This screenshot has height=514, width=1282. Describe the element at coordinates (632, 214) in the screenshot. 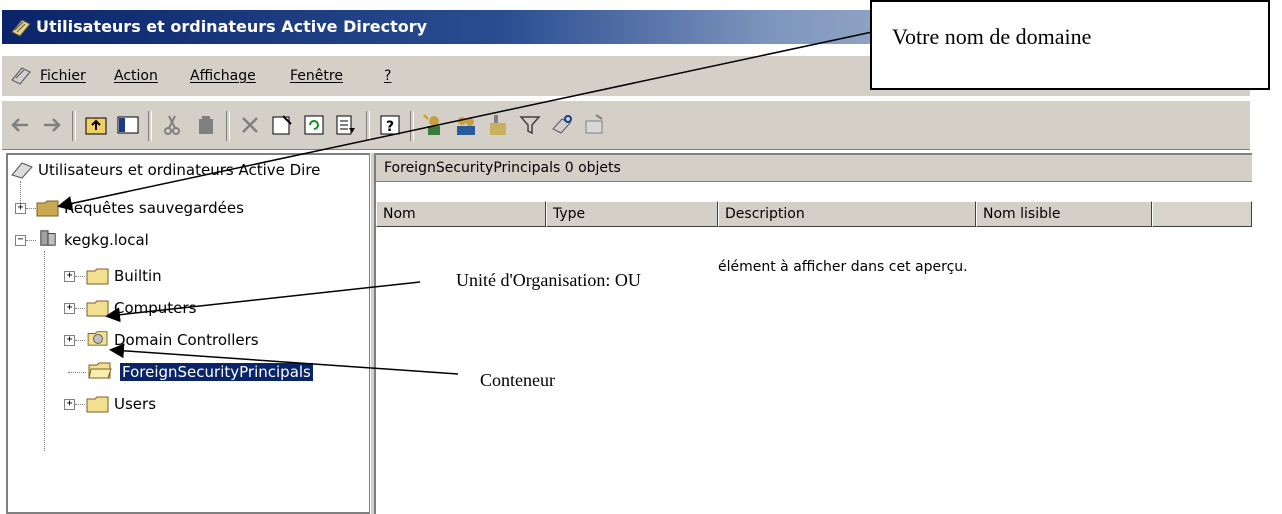

I see `column-header-type: Type` at that location.